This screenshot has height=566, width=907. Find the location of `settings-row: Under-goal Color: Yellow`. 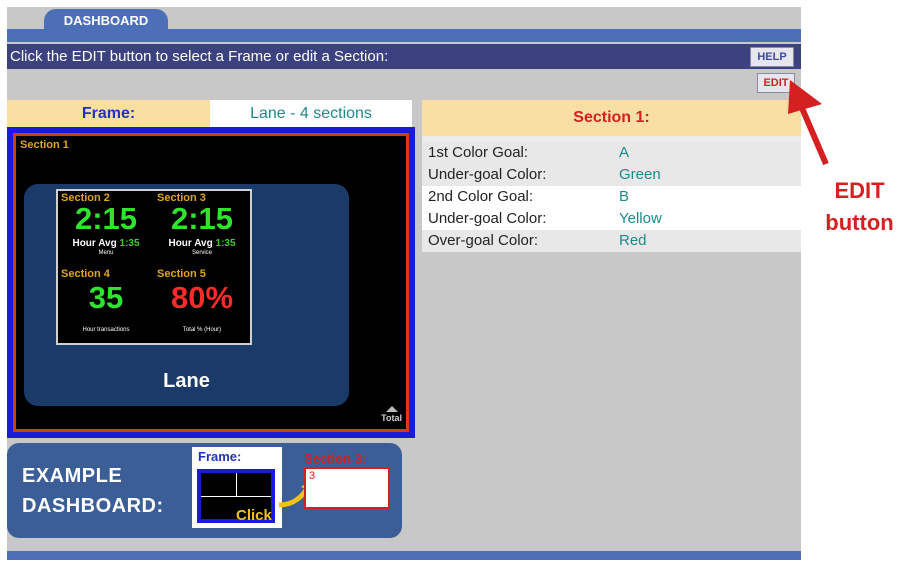

settings-row: Under-goal Color: Yellow is located at coordinates (611, 219).